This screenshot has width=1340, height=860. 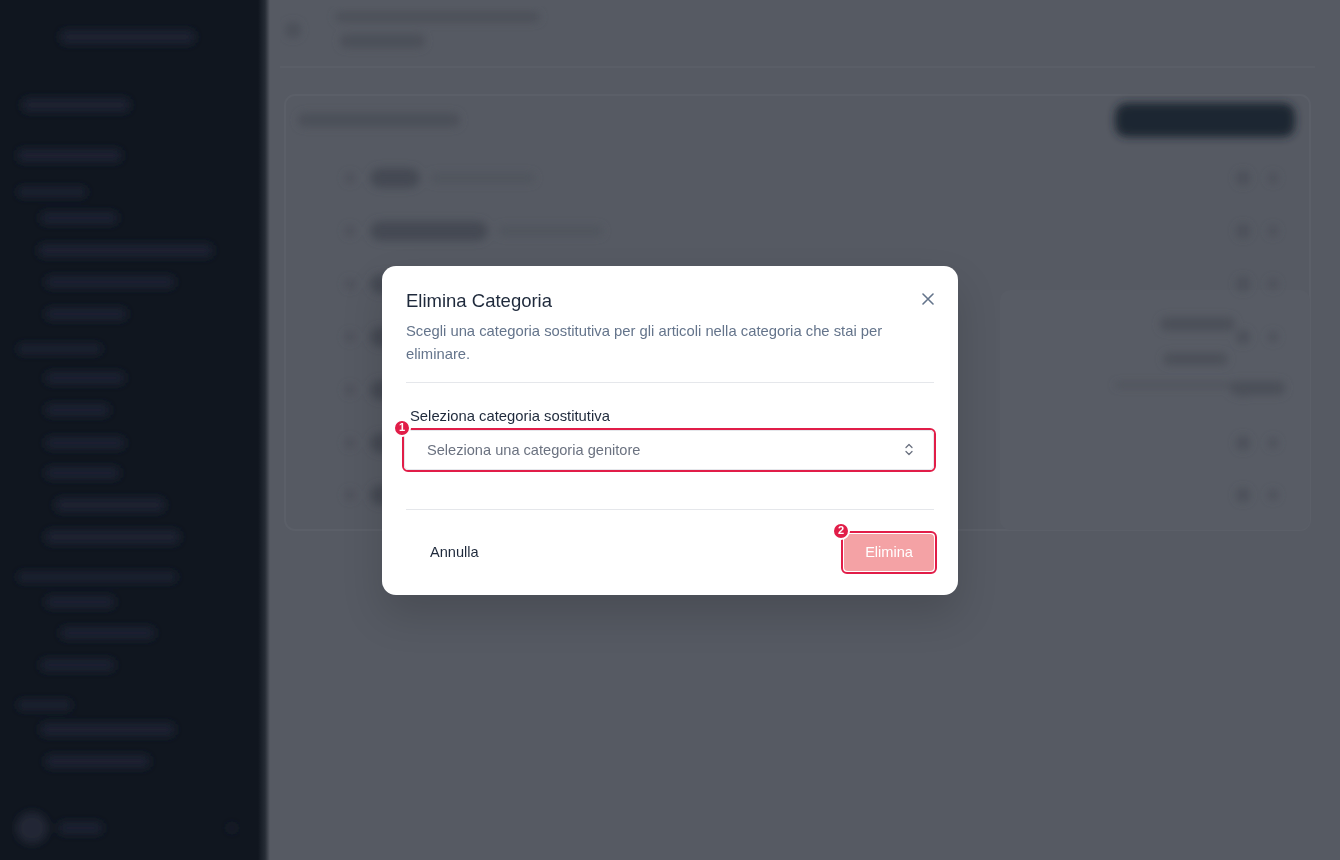 What do you see at coordinates (402, 427) in the screenshot?
I see `step-marker: 1` at bounding box center [402, 427].